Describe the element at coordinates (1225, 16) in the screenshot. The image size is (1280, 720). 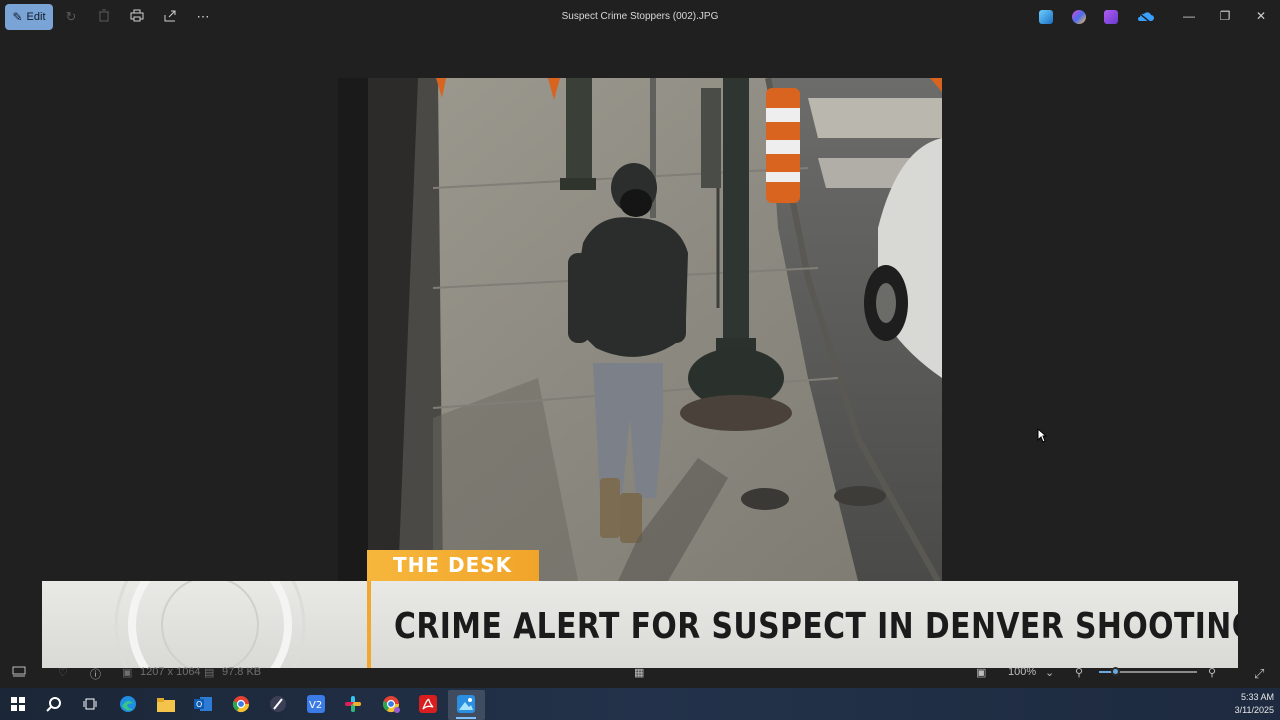
I see `restore-icon: ❐` at that location.